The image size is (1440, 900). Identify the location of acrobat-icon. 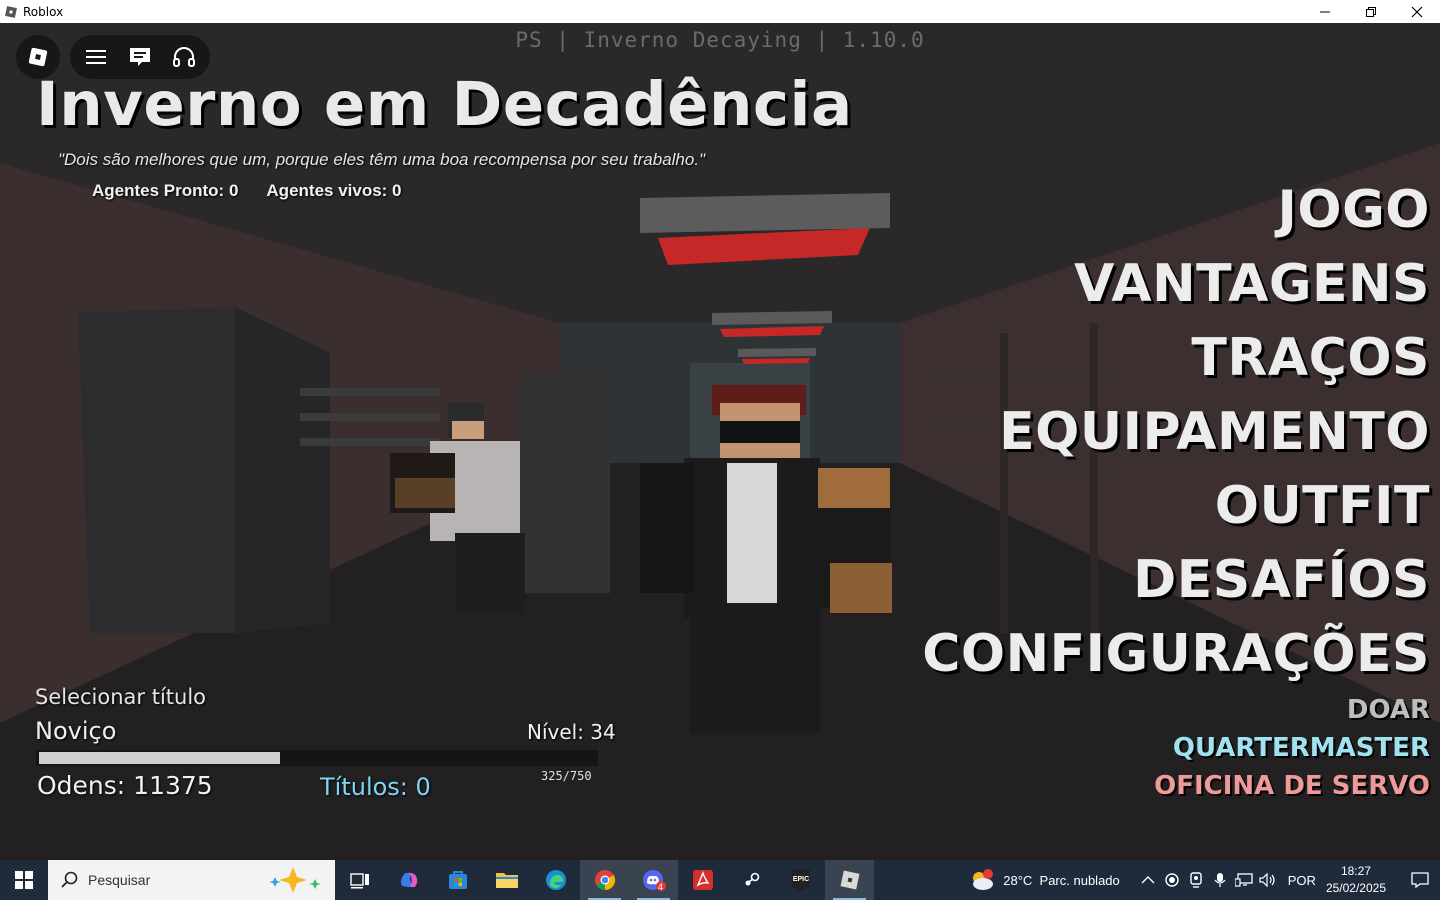
(702, 880).